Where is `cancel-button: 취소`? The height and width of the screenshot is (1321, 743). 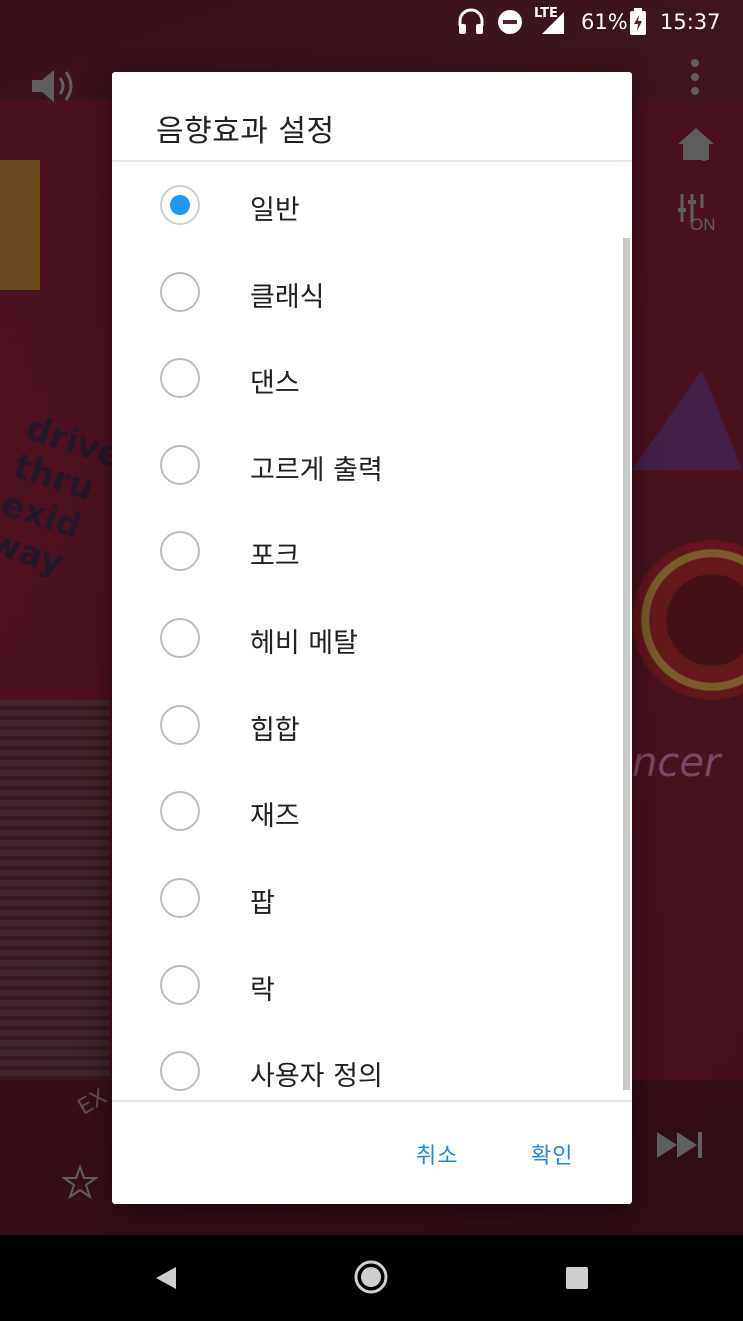 cancel-button: 취소 is located at coordinates (437, 1154).